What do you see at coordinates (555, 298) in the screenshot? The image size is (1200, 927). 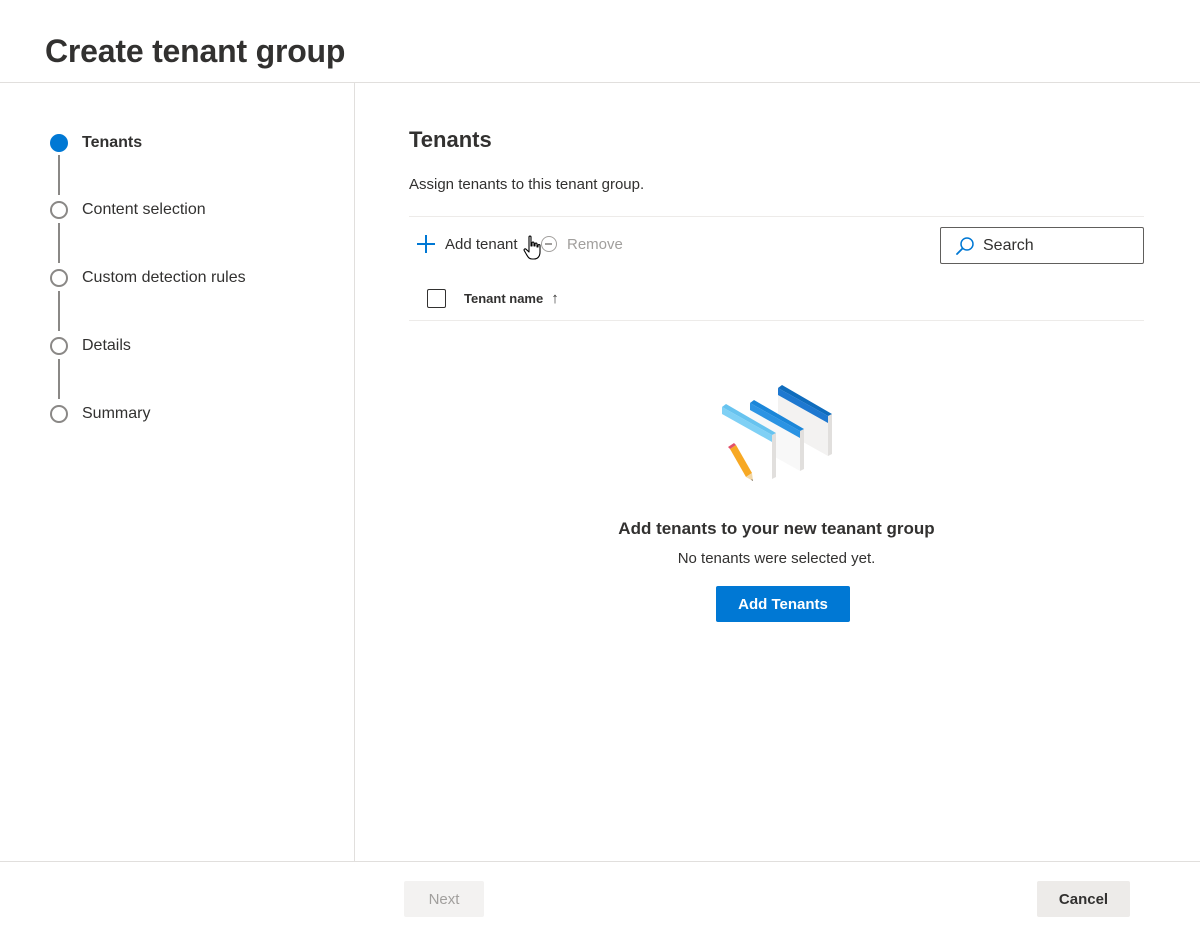 I see `sort-ascending-icon: ↑` at bounding box center [555, 298].